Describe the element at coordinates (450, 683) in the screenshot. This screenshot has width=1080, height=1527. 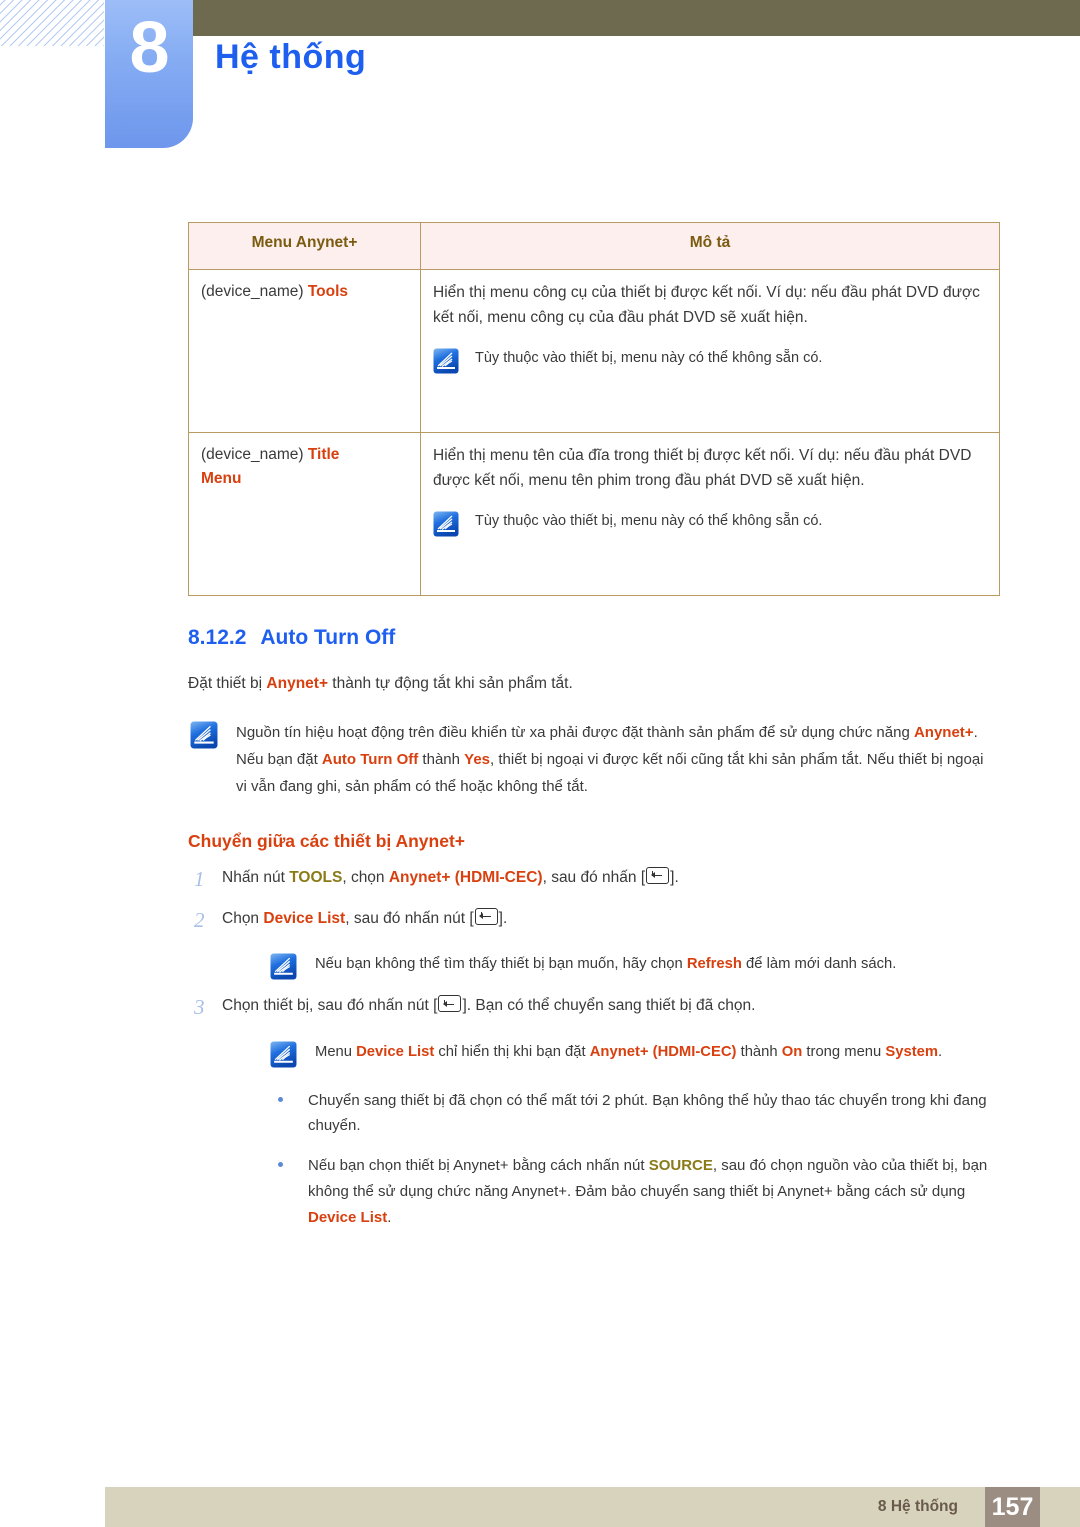
I see `intro-text-2: thành tự động tắt khi sản phẩm tắt.` at that location.